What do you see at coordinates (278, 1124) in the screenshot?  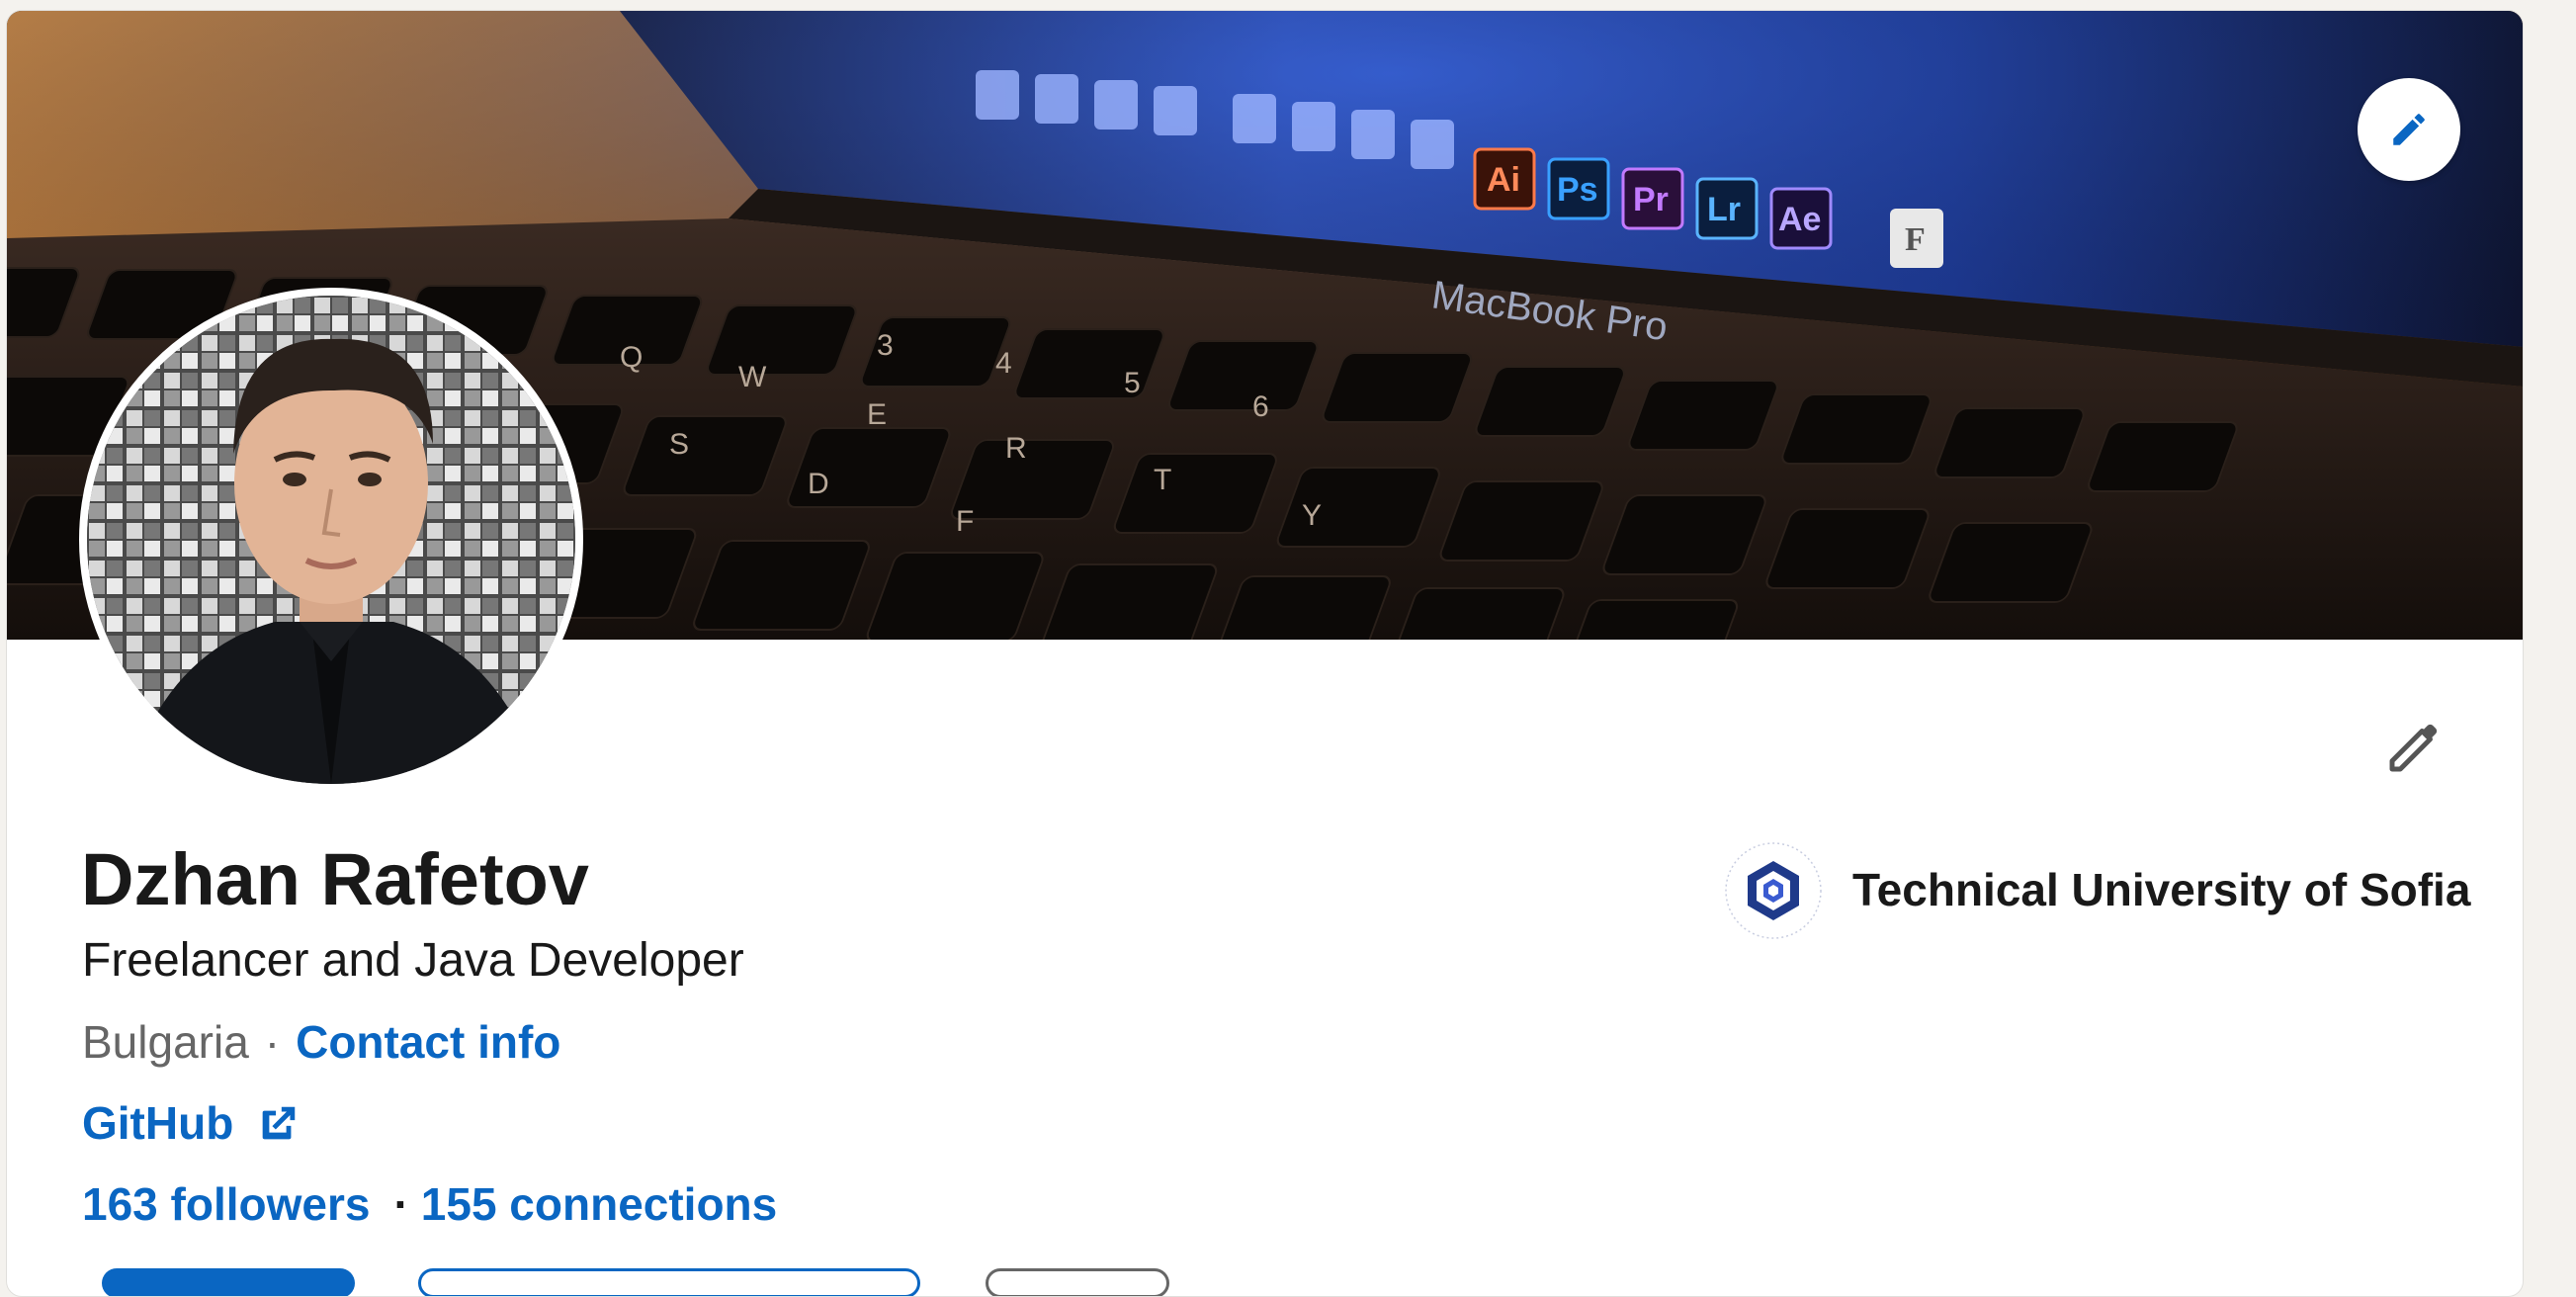 I see `external-link-icon` at bounding box center [278, 1124].